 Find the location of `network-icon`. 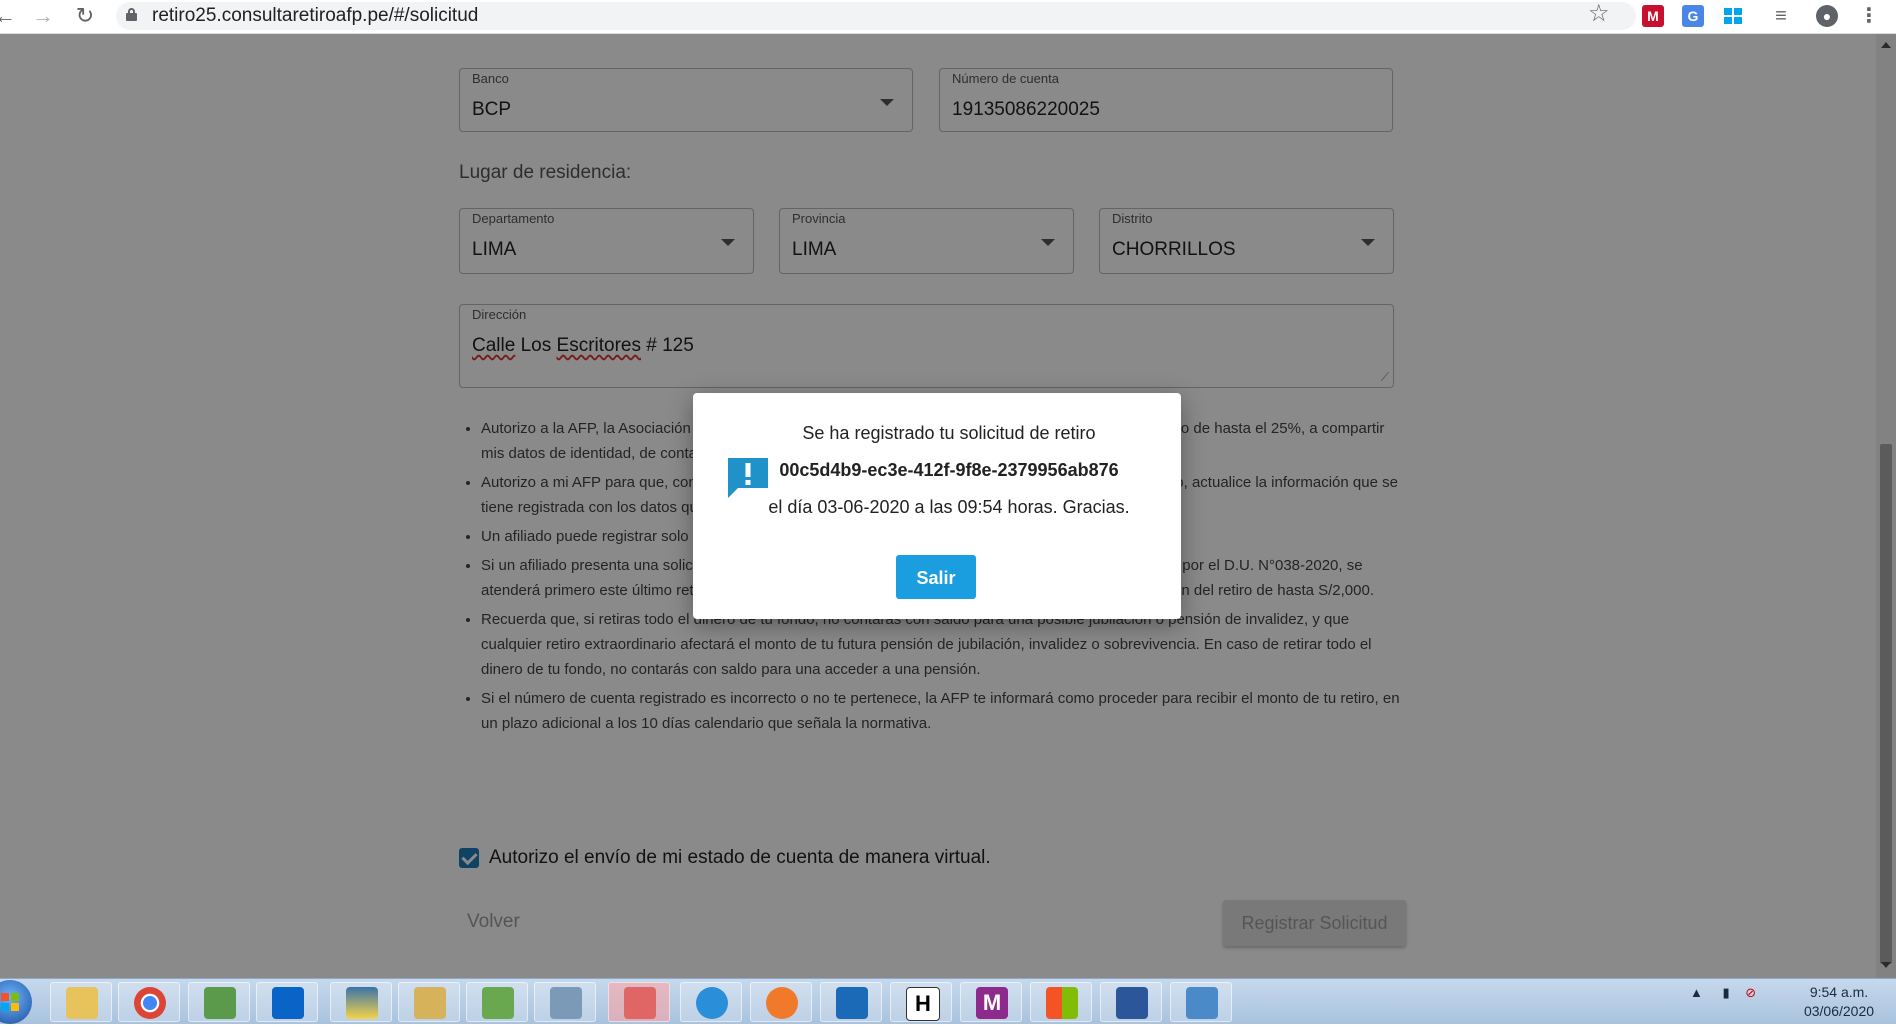

network-icon is located at coordinates (566, 1003).